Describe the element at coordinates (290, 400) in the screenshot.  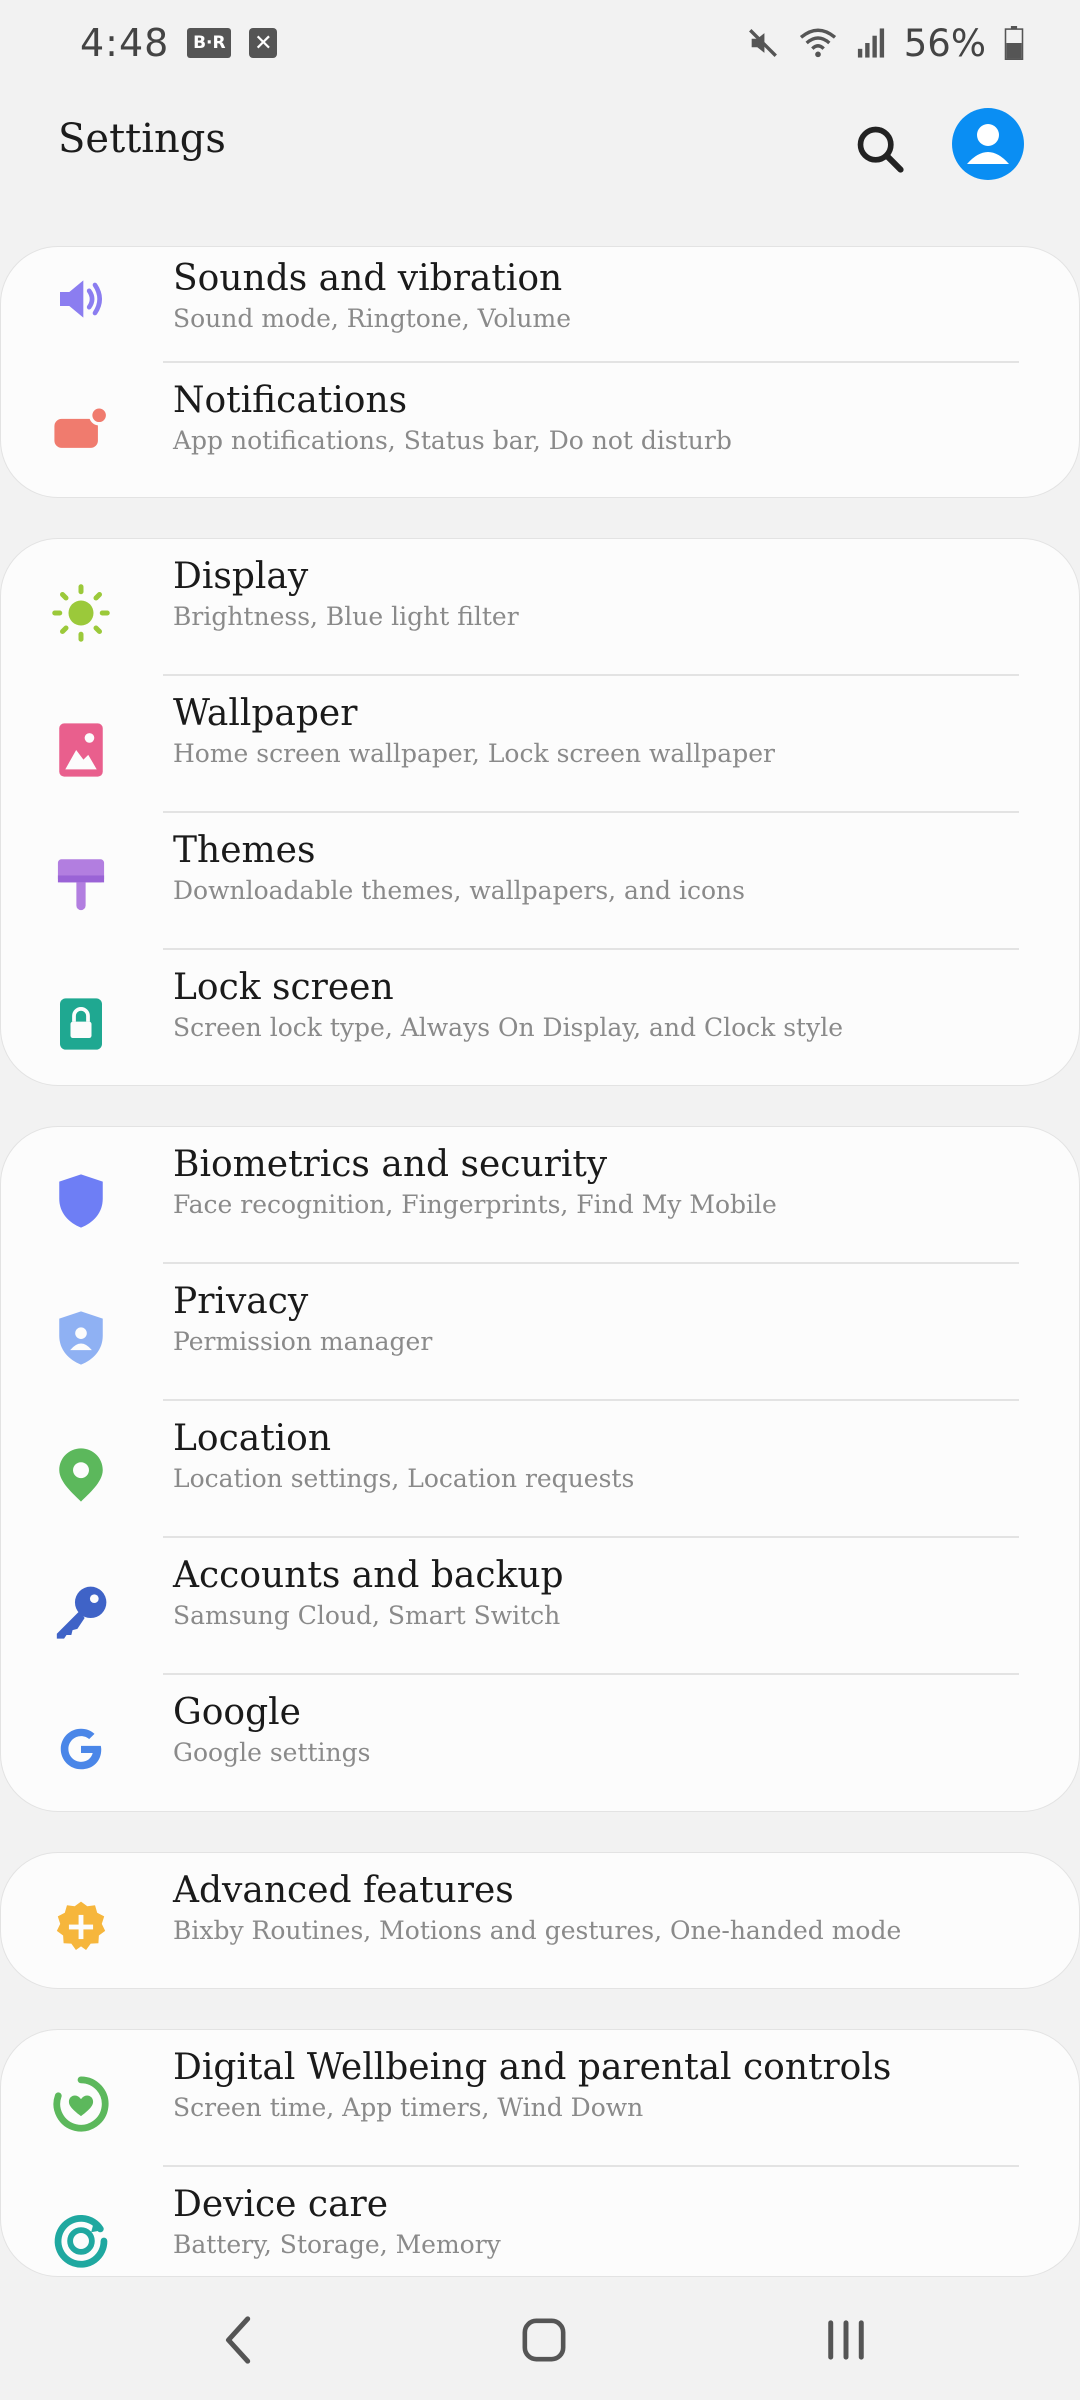
I see `settings-item-title: Notifications` at that location.